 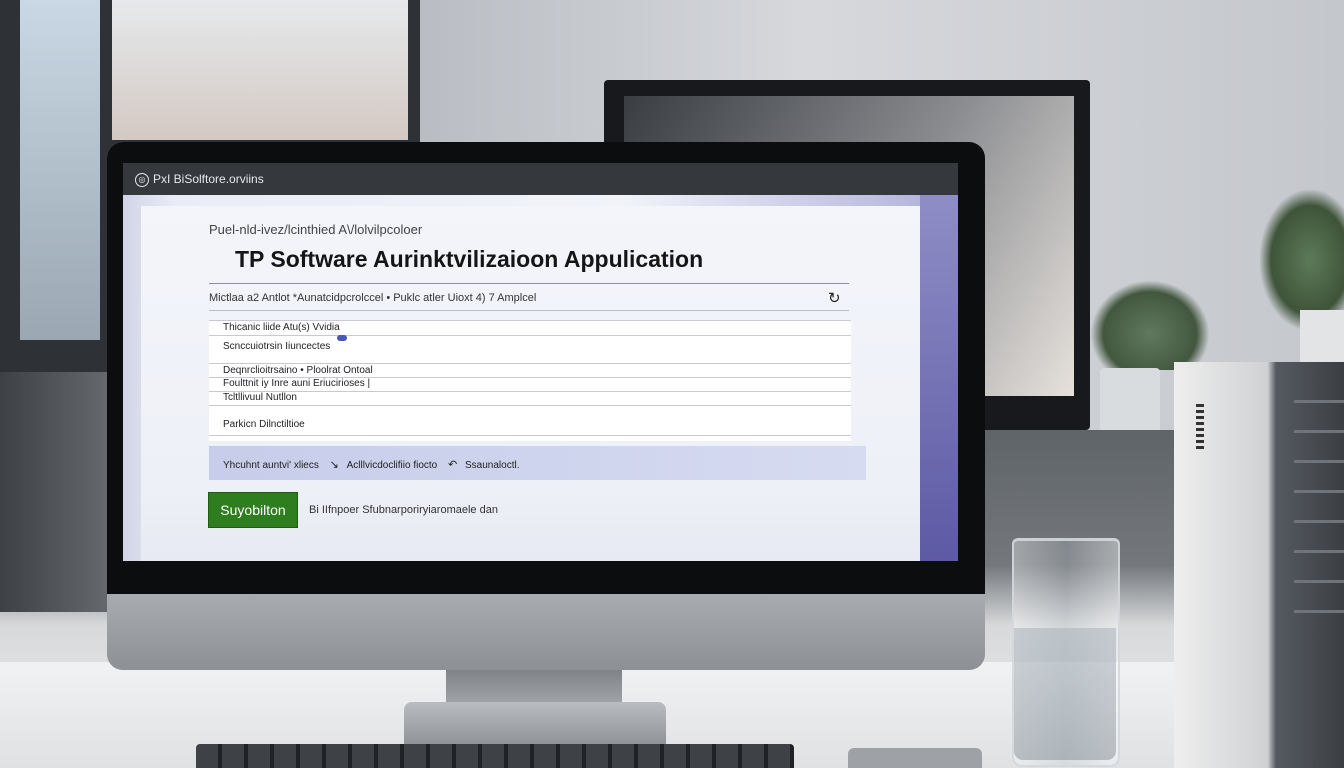 I want to click on form-row: Thicanic liide Atu(s) Vvidia, so click(x=530, y=328).